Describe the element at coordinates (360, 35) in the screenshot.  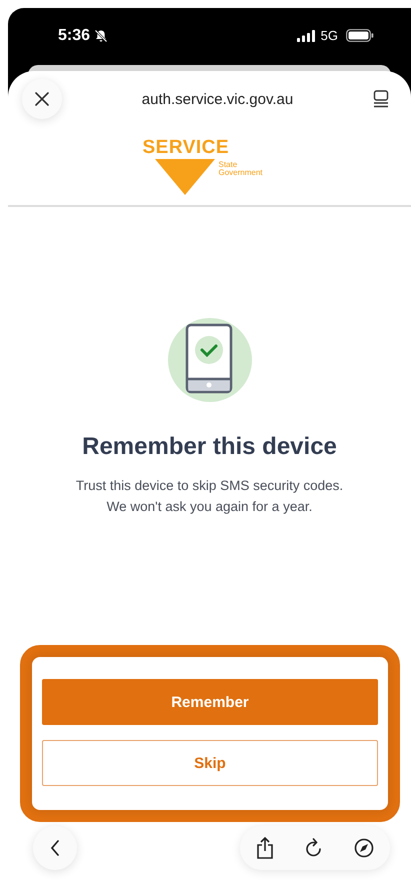
I see `battery-icon` at that location.